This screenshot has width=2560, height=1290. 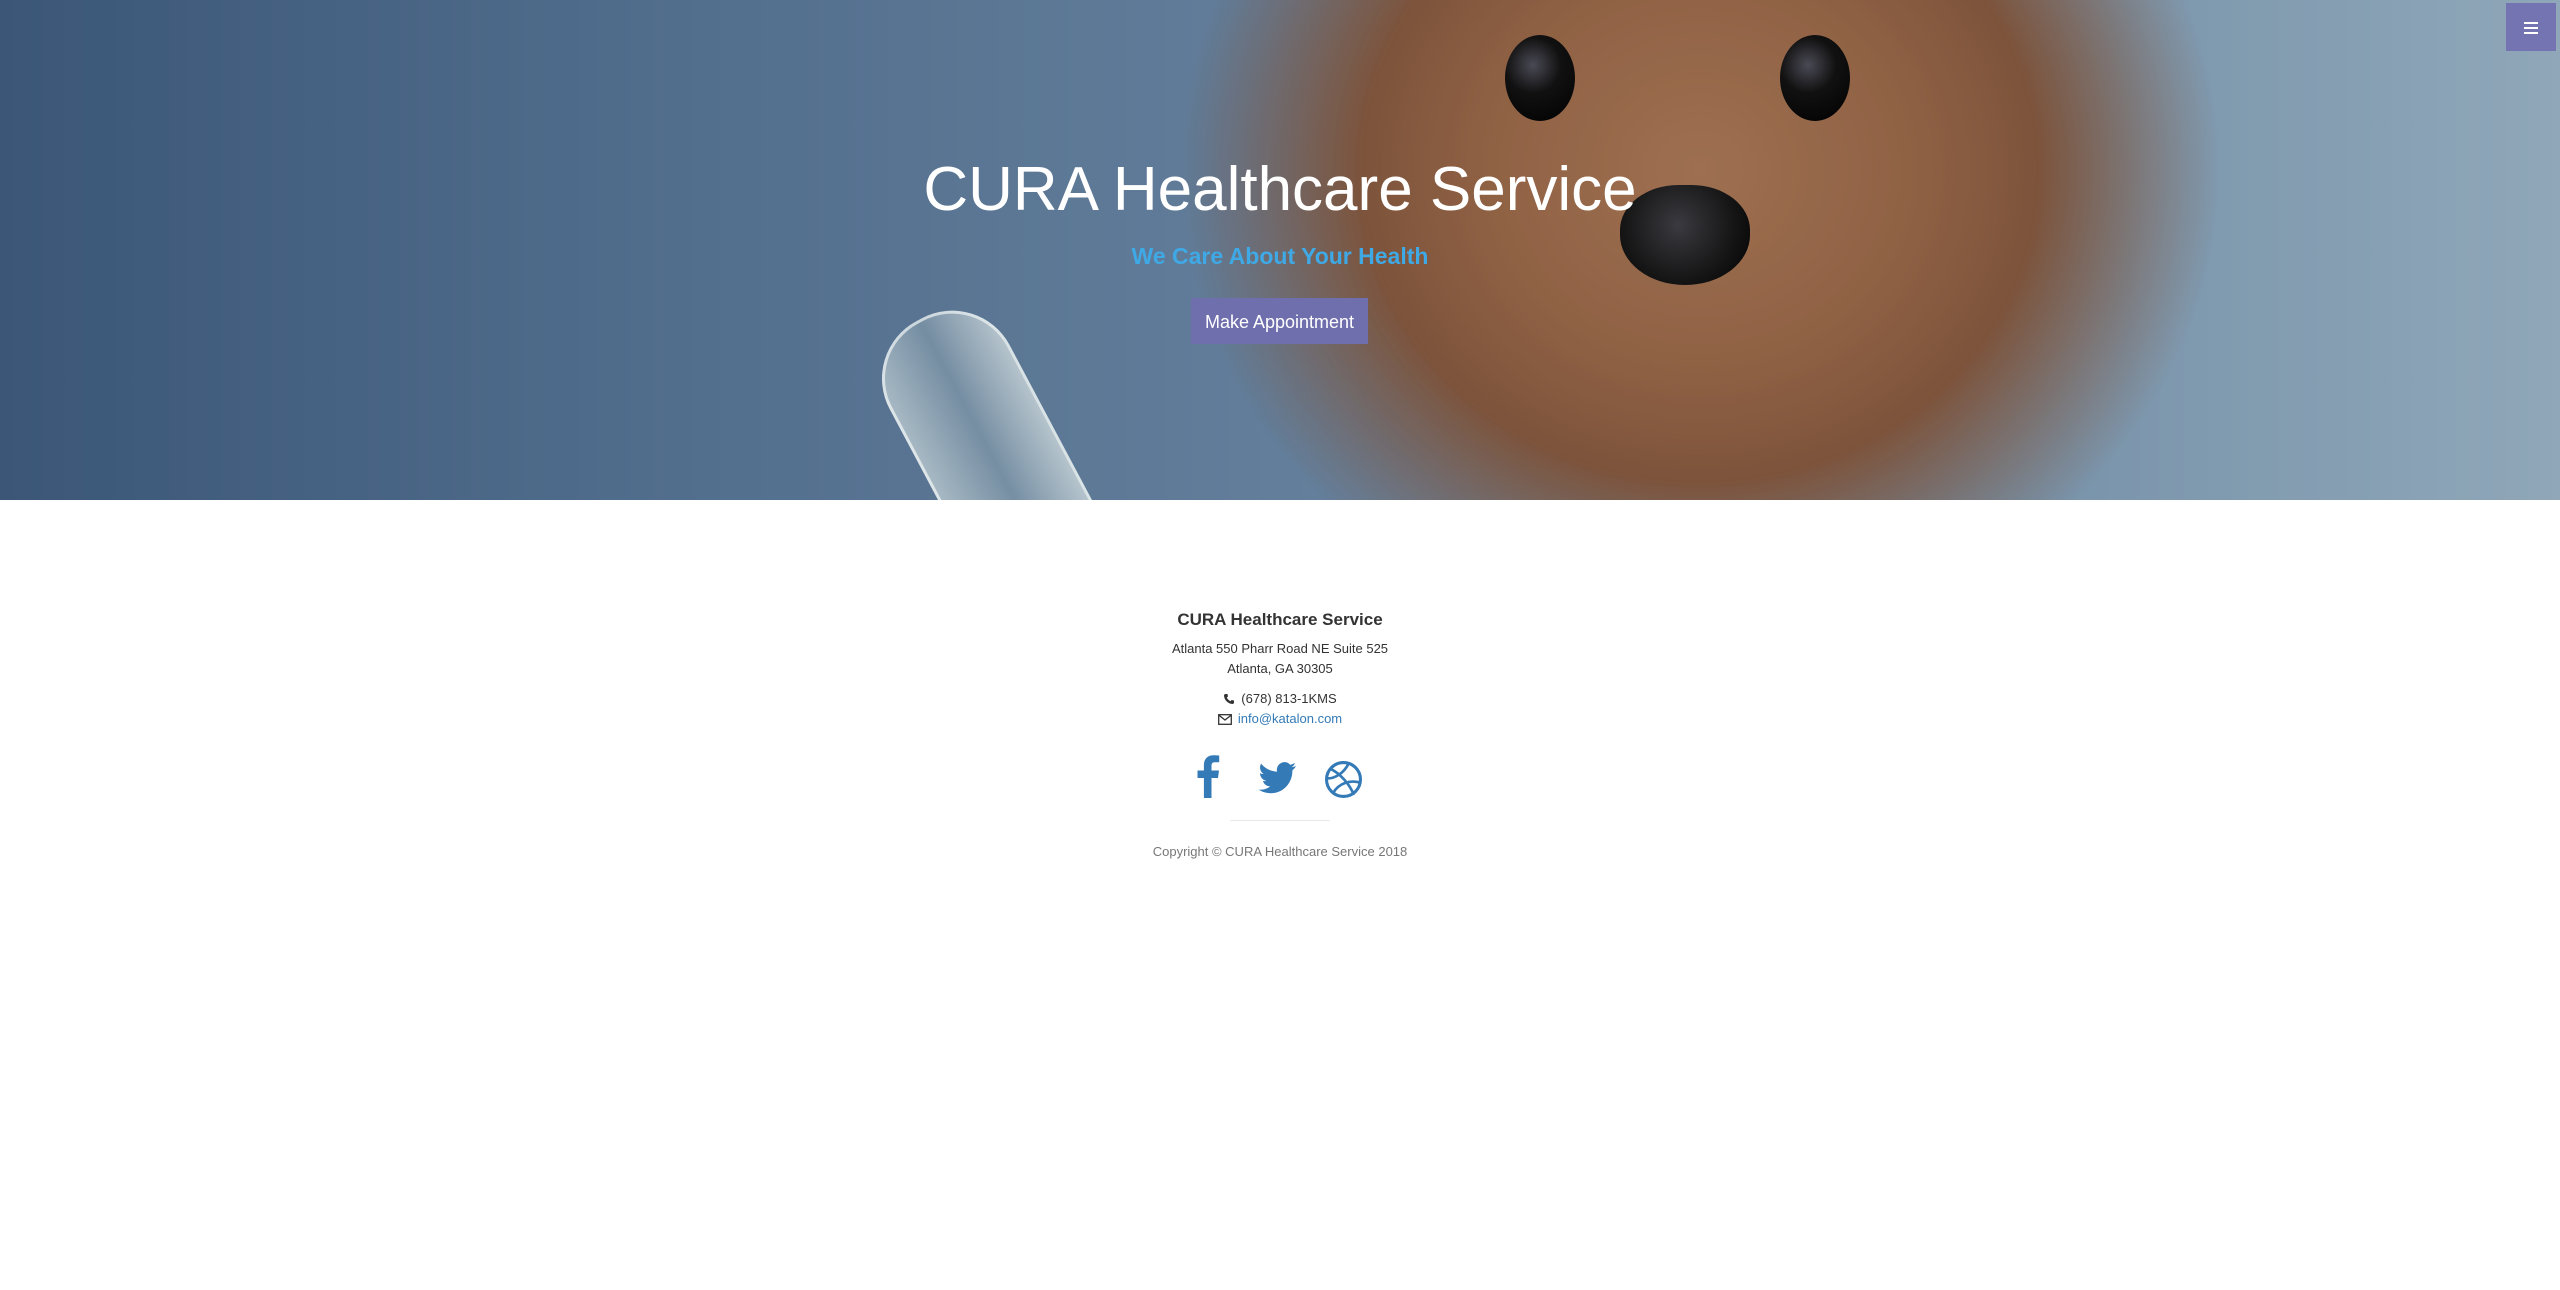 What do you see at coordinates (1289, 698) in the screenshot?
I see `phone-number: (678) 813-1KMS` at bounding box center [1289, 698].